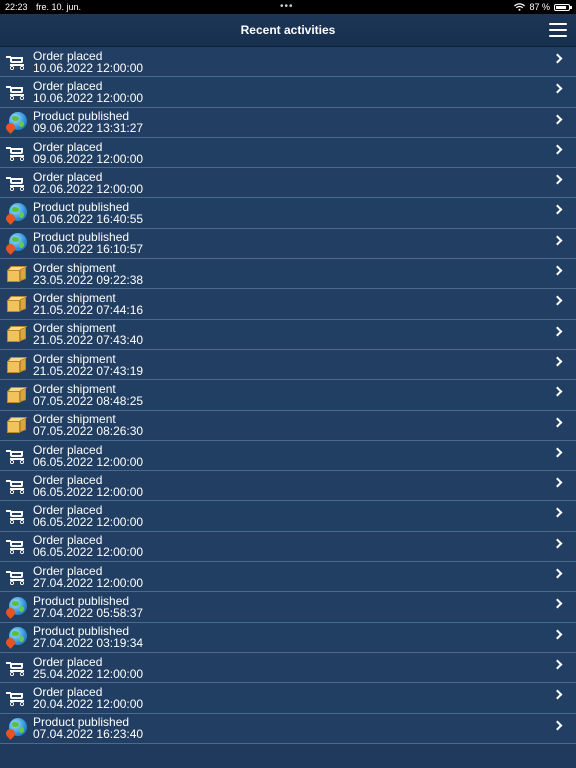 This screenshot has height=768, width=576. I want to click on wifi-icon, so click(520, 7).